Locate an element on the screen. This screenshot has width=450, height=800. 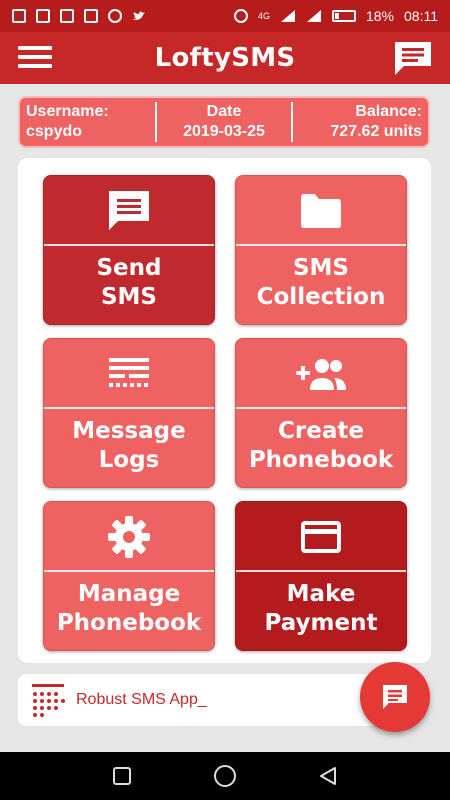
tile-label-line1: Make is located at coordinates (321, 594).